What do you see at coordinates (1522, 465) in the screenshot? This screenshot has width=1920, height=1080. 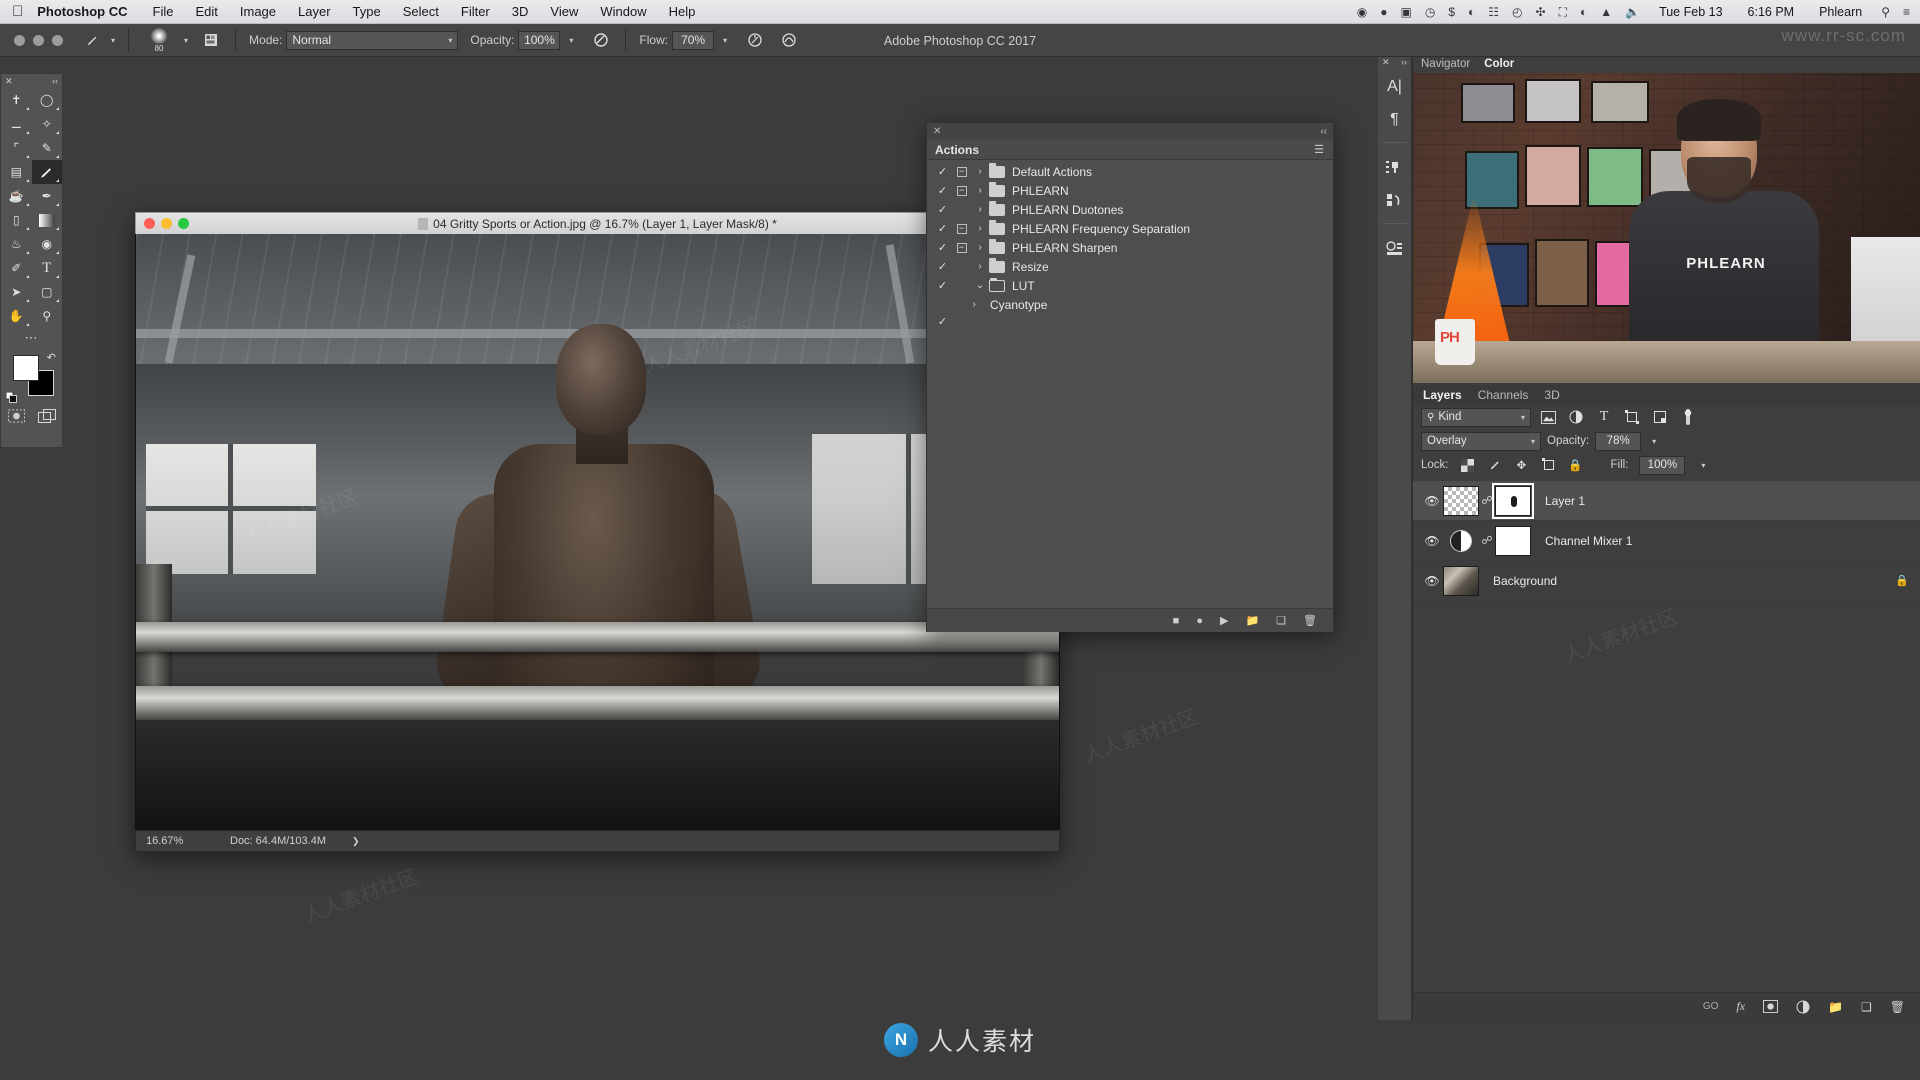 I see `lock-position-icon: ✥` at bounding box center [1522, 465].